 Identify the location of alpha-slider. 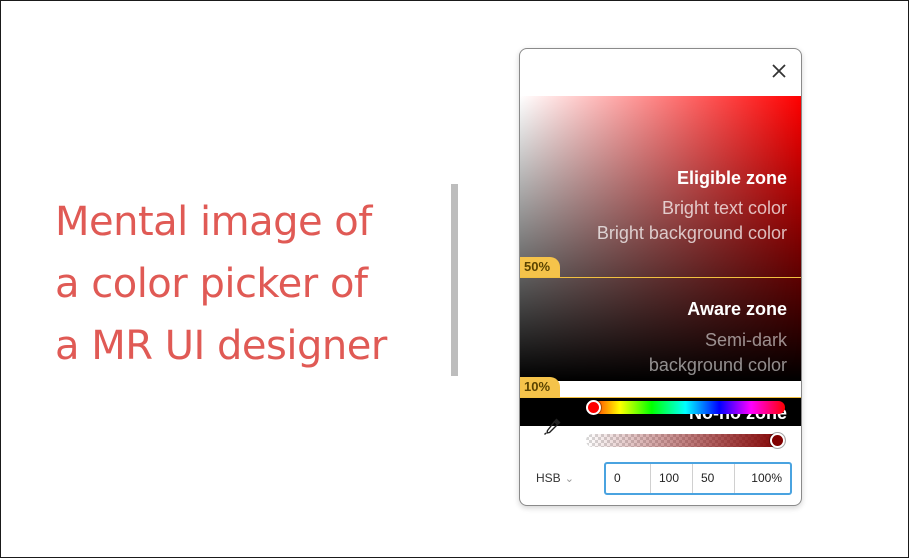
(685, 440).